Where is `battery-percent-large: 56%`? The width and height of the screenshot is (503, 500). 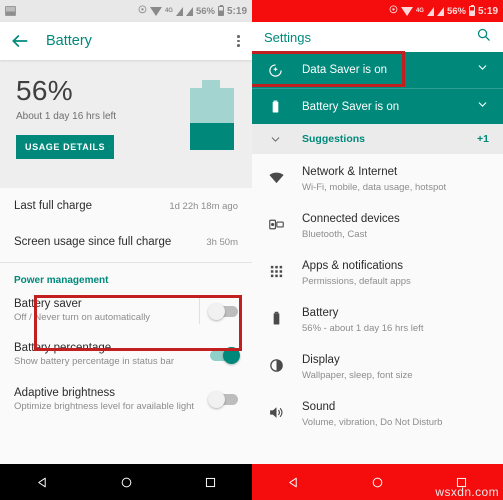 battery-percent-large: 56% is located at coordinates (44, 90).